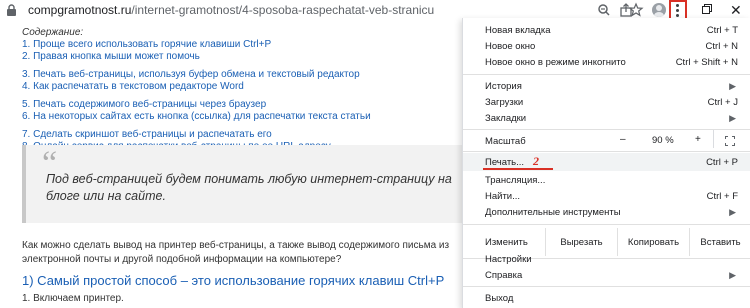 This screenshot has width=750, height=308. What do you see at coordinates (653, 242) in the screenshot?
I see `copy-button: Копировать` at bounding box center [653, 242].